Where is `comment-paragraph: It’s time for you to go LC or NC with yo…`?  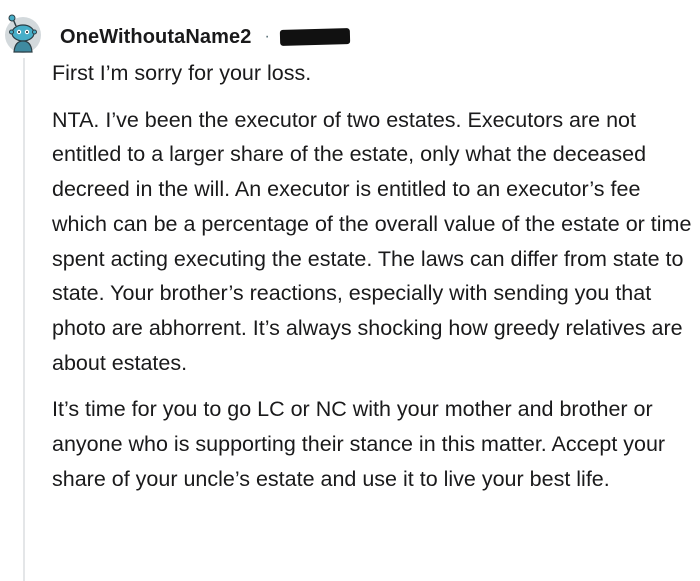 comment-paragraph: It’s time for you to go LC or NC with yo… is located at coordinates (359, 444).